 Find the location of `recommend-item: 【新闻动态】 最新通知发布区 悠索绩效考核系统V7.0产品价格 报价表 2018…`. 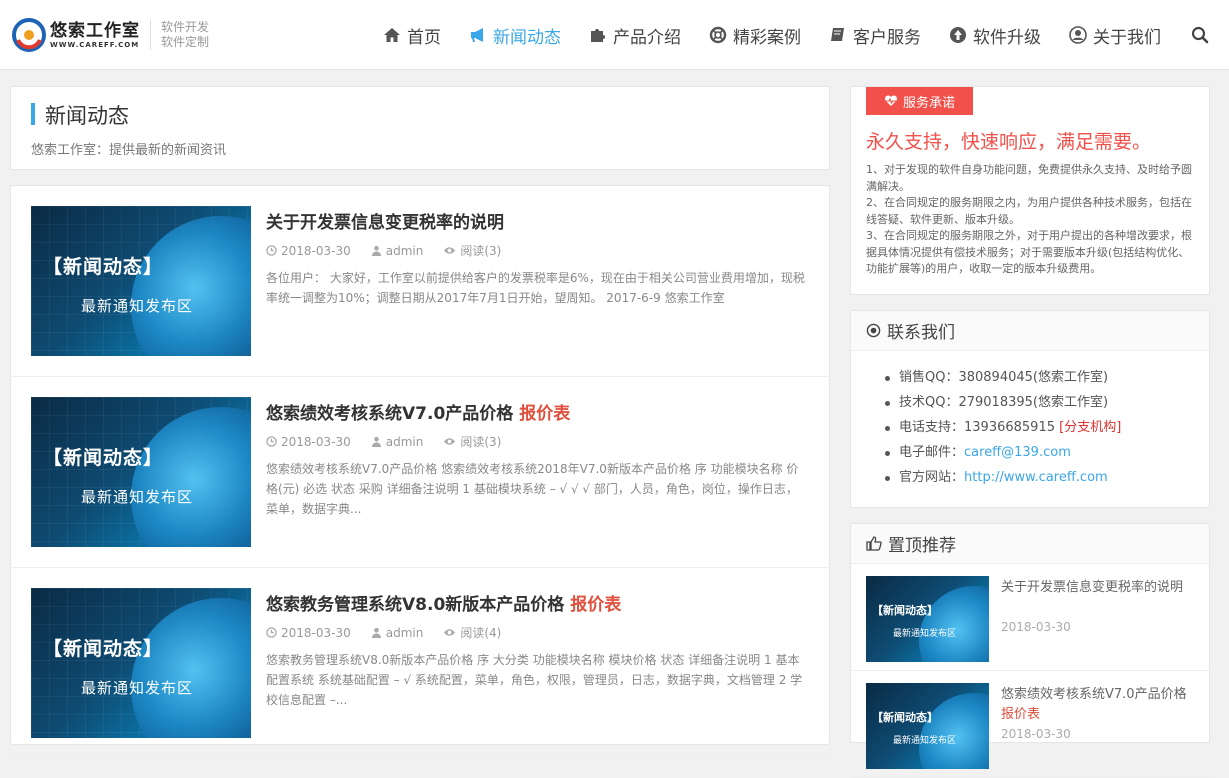

recommend-item: 【新闻动态】 最新通知发布区 悠索绩效考核系统V7.0产品价格 报价表 2018… is located at coordinates (1030, 724).